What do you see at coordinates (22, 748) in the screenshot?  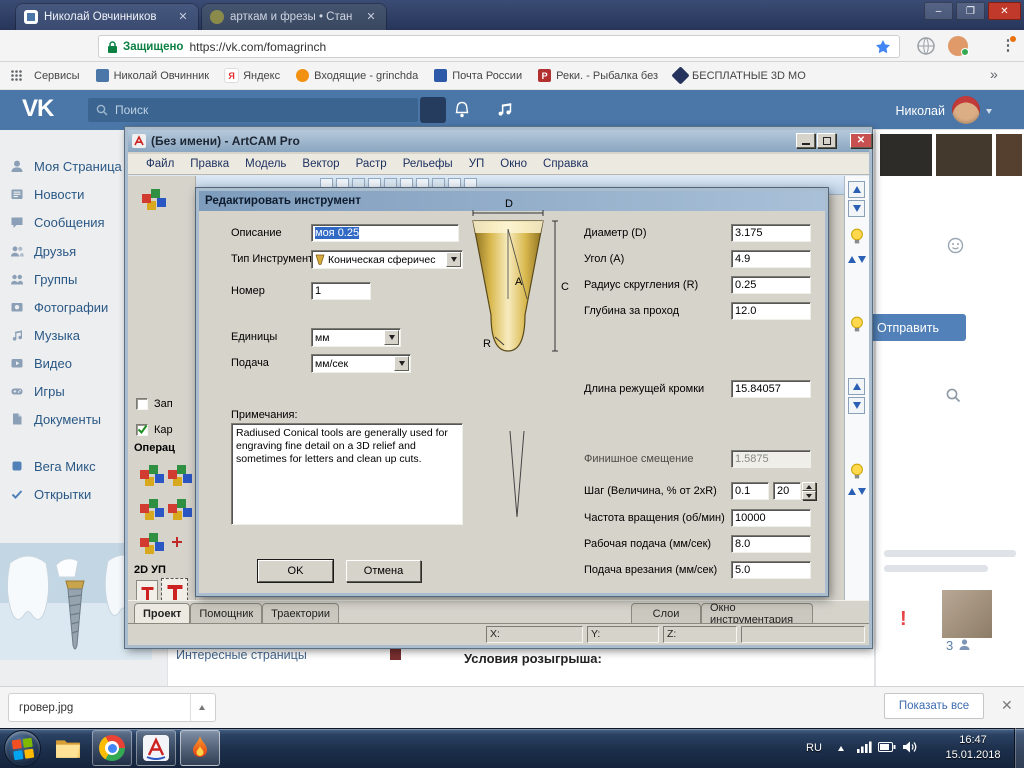 I see `start-button` at bounding box center [22, 748].